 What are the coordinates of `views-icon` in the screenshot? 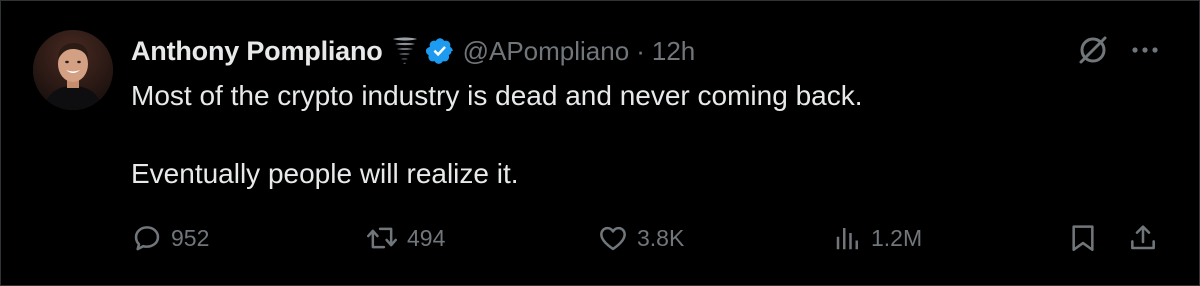 It's located at (847, 239).